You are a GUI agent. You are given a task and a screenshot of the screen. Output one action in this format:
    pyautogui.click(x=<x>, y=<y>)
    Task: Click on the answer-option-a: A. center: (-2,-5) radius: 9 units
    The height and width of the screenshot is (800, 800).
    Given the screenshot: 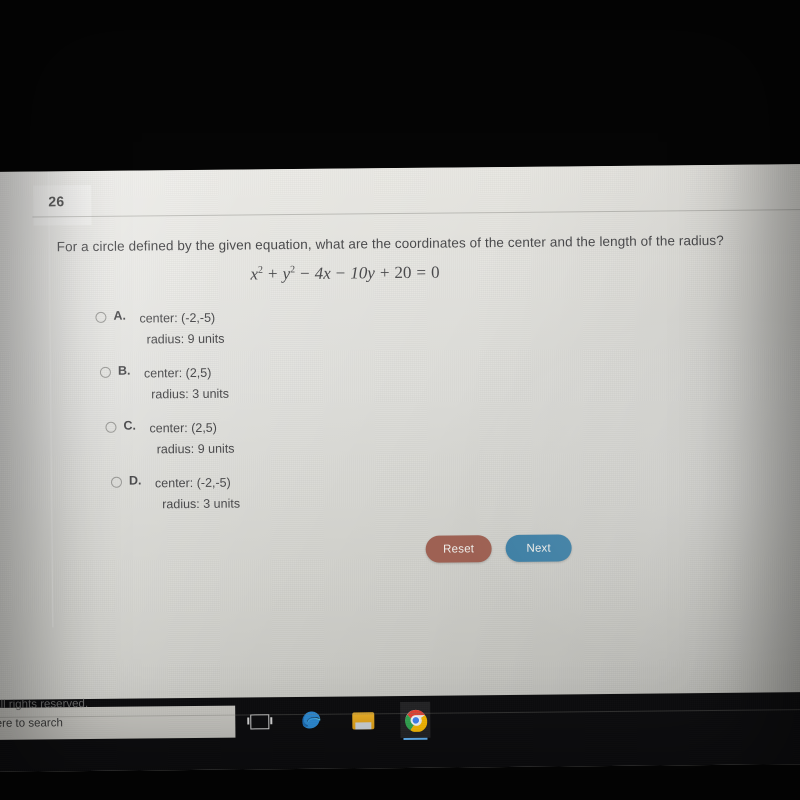 What is the action you would take?
    pyautogui.click(x=160, y=329)
    